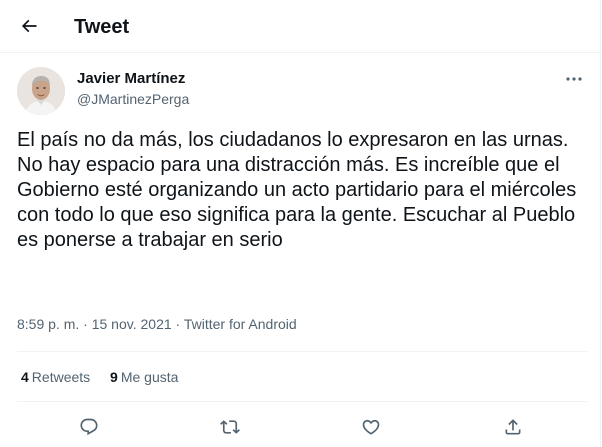 The height and width of the screenshot is (447, 602). Describe the element at coordinates (61, 377) in the screenshot. I see `retweets-label: Retweets` at that location.